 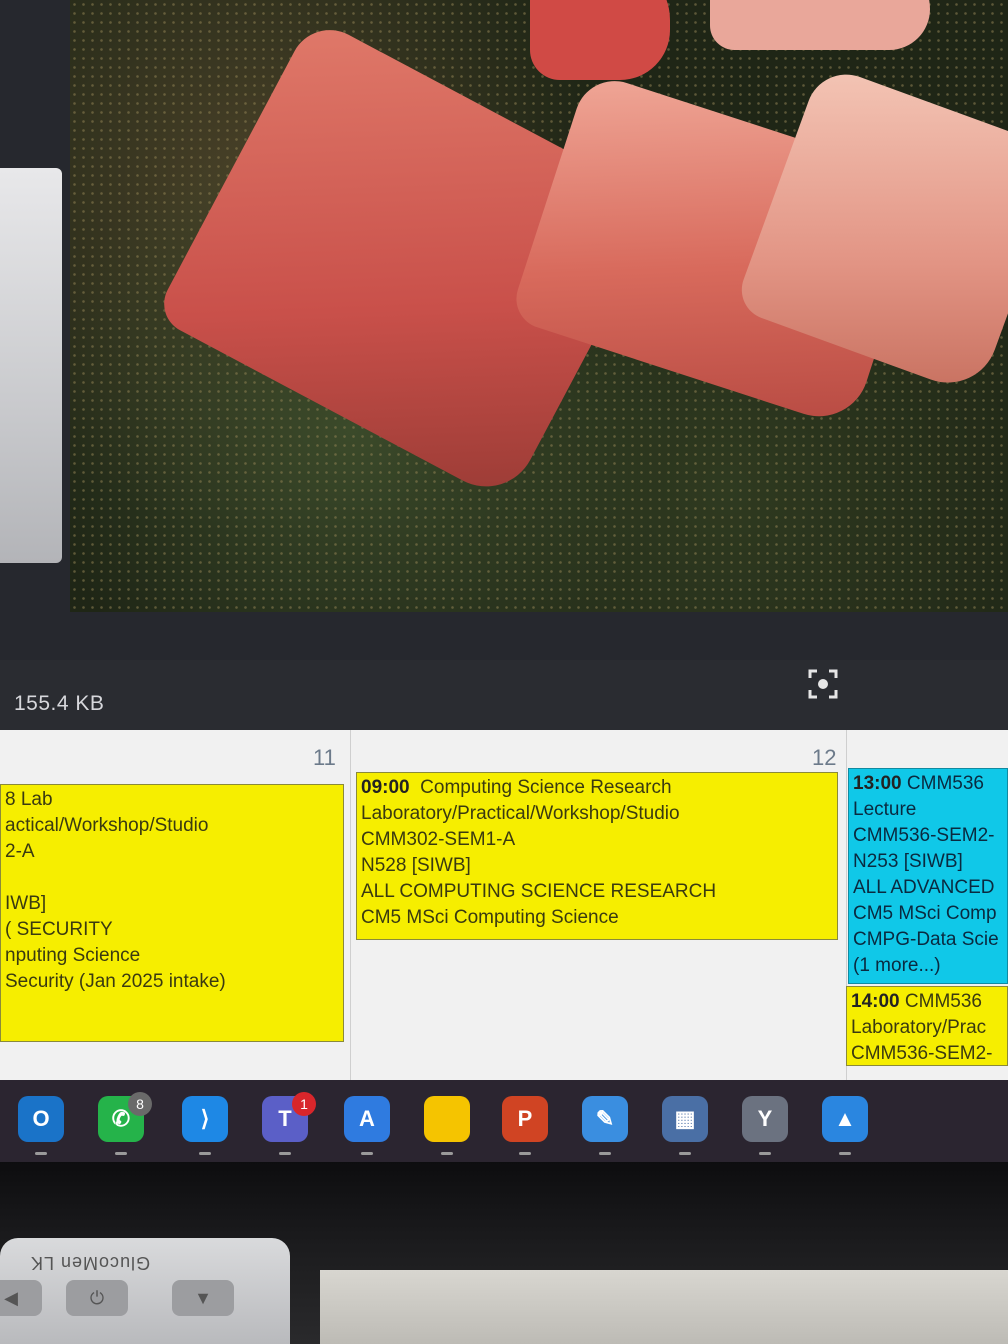 What do you see at coordinates (877, 783) in the screenshot?
I see `event-time: 13:00` at bounding box center [877, 783].